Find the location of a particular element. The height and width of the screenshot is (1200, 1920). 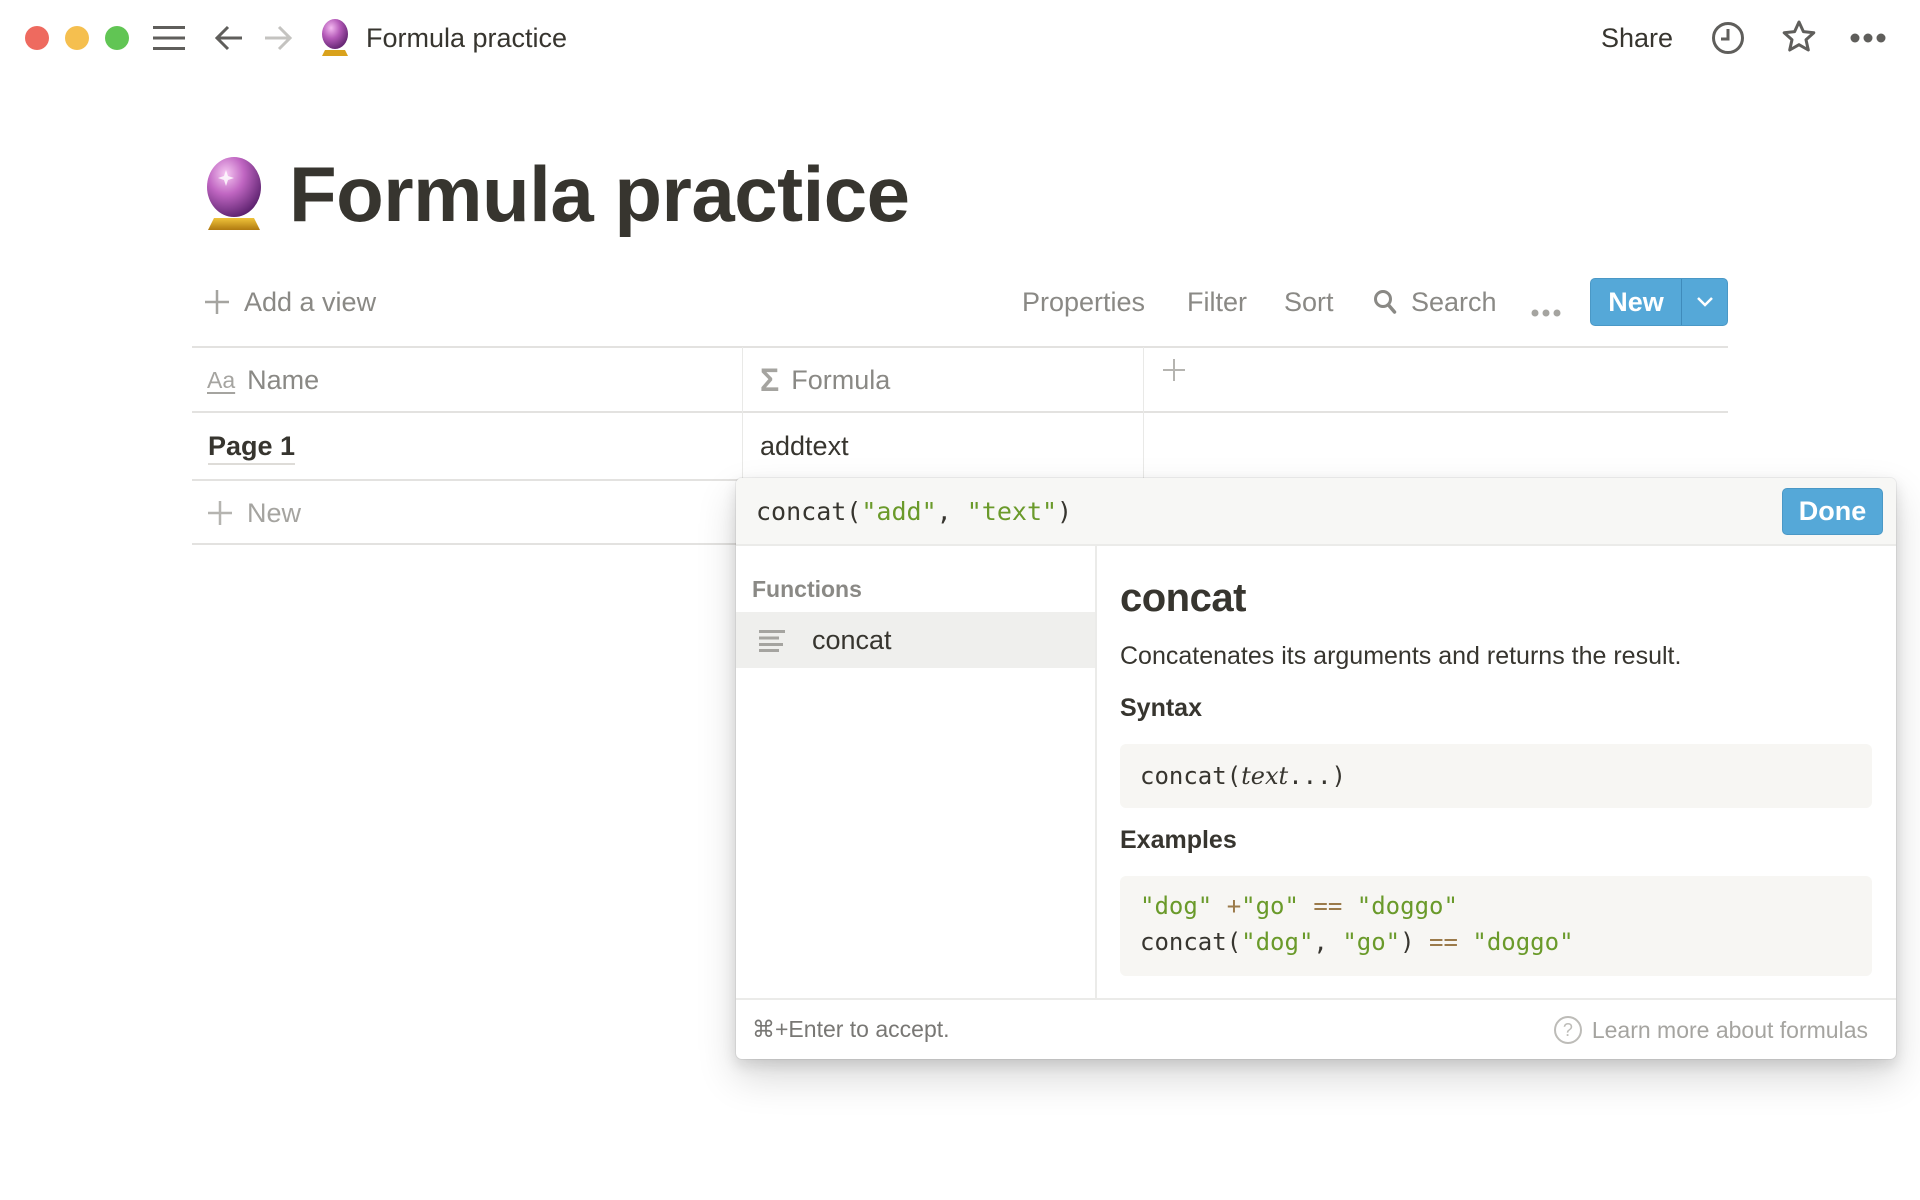

examples-heading: Examples is located at coordinates (1178, 840).